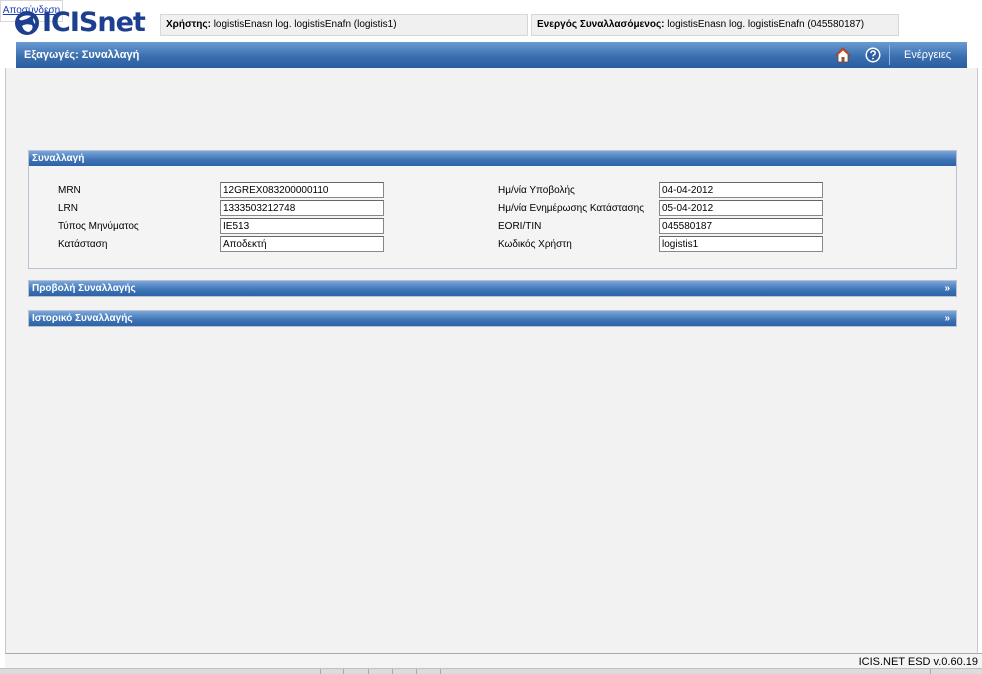 The width and height of the screenshot is (982, 674). What do you see at coordinates (94, 22) in the screenshot?
I see `logo-text: ICISnet` at bounding box center [94, 22].